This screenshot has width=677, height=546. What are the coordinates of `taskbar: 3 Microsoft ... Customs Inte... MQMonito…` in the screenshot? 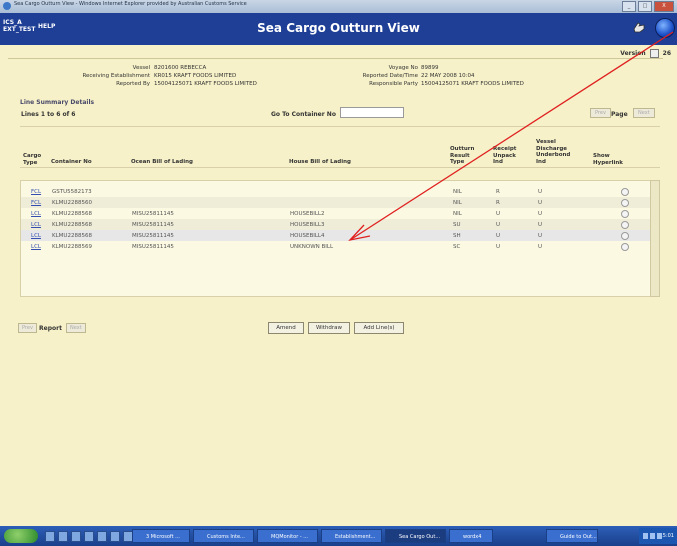 It's located at (338, 536).